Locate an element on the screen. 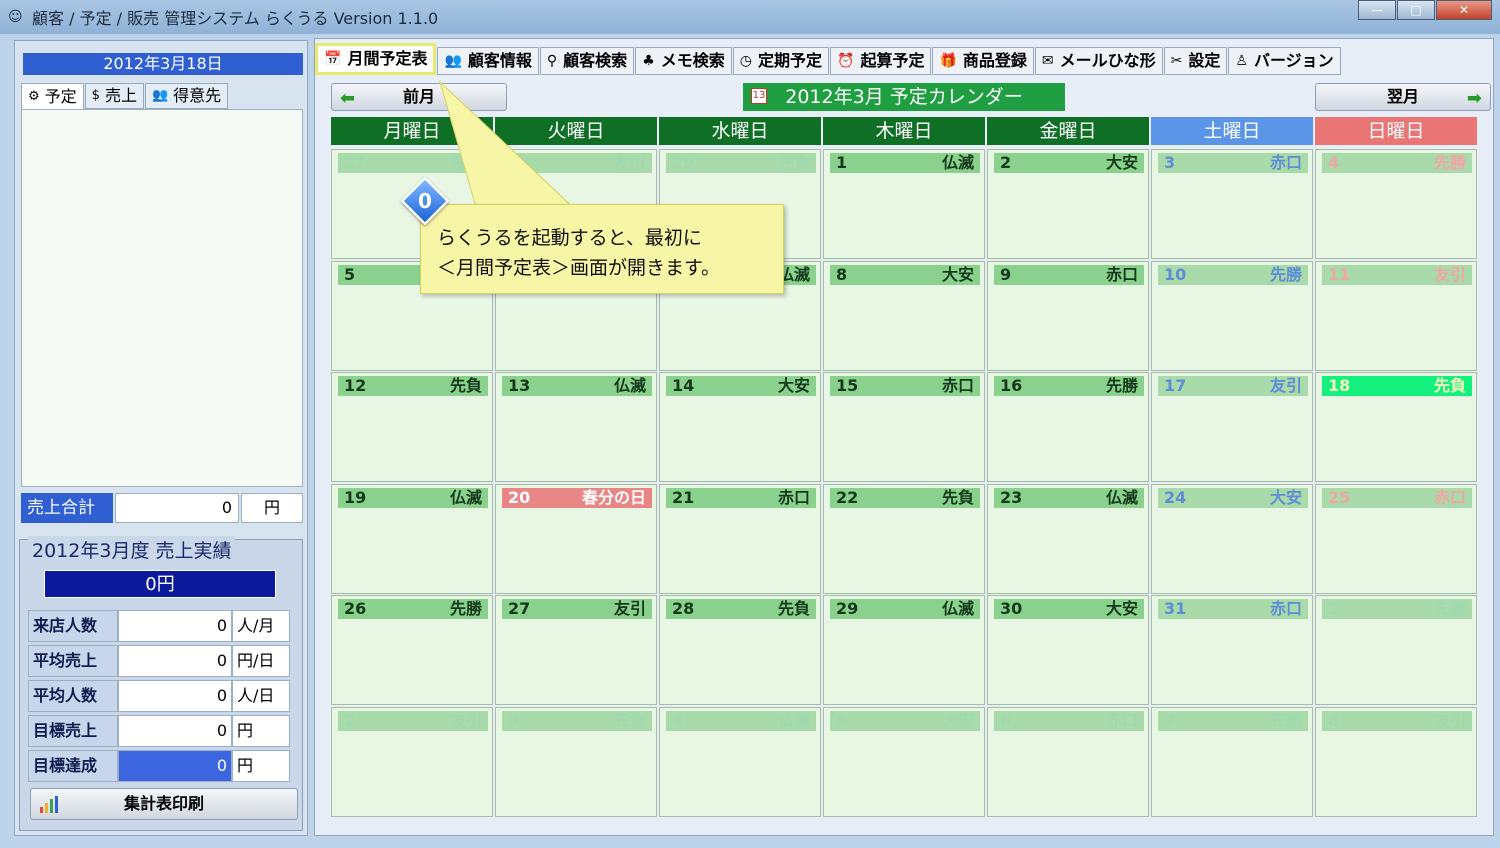 The width and height of the screenshot is (1500, 848). calendar-day-cell: 28 先負 is located at coordinates (740, 650).